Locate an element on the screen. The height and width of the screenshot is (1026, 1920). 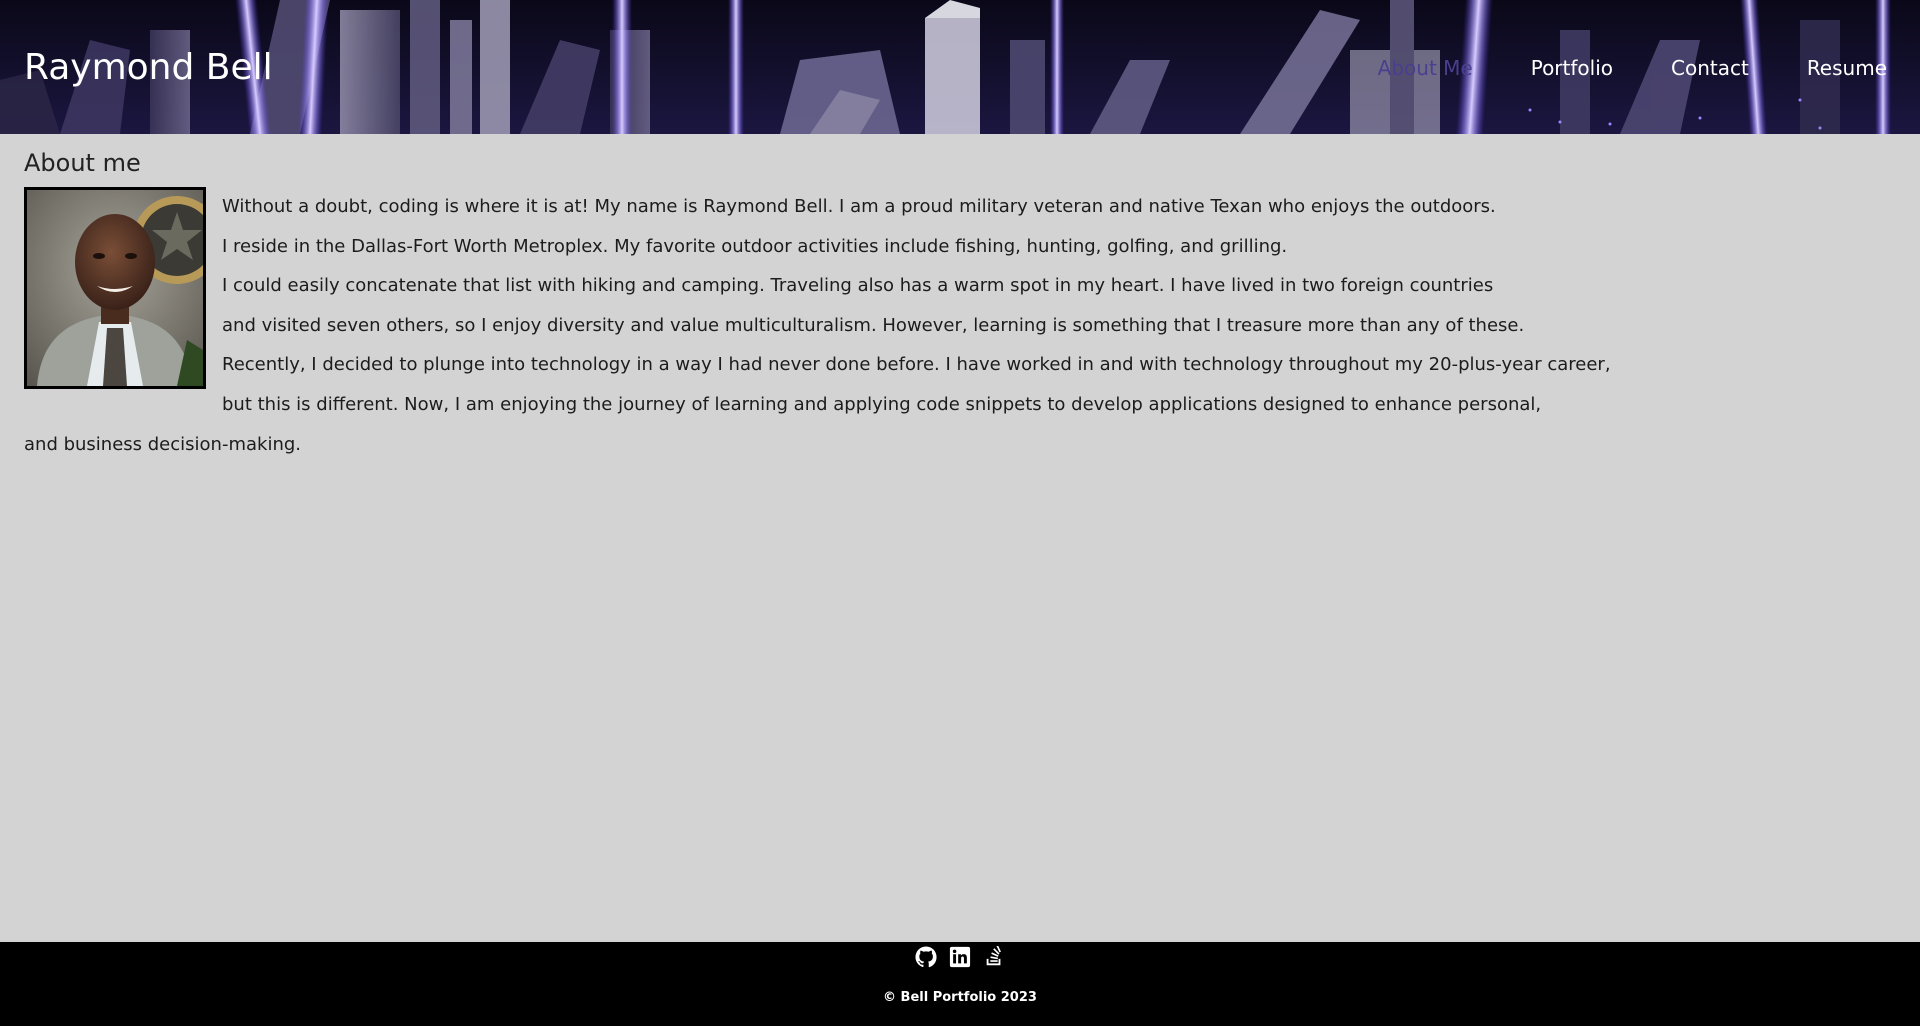
copyright-text: © Bell Portfolio 2023 is located at coordinates (960, 997).